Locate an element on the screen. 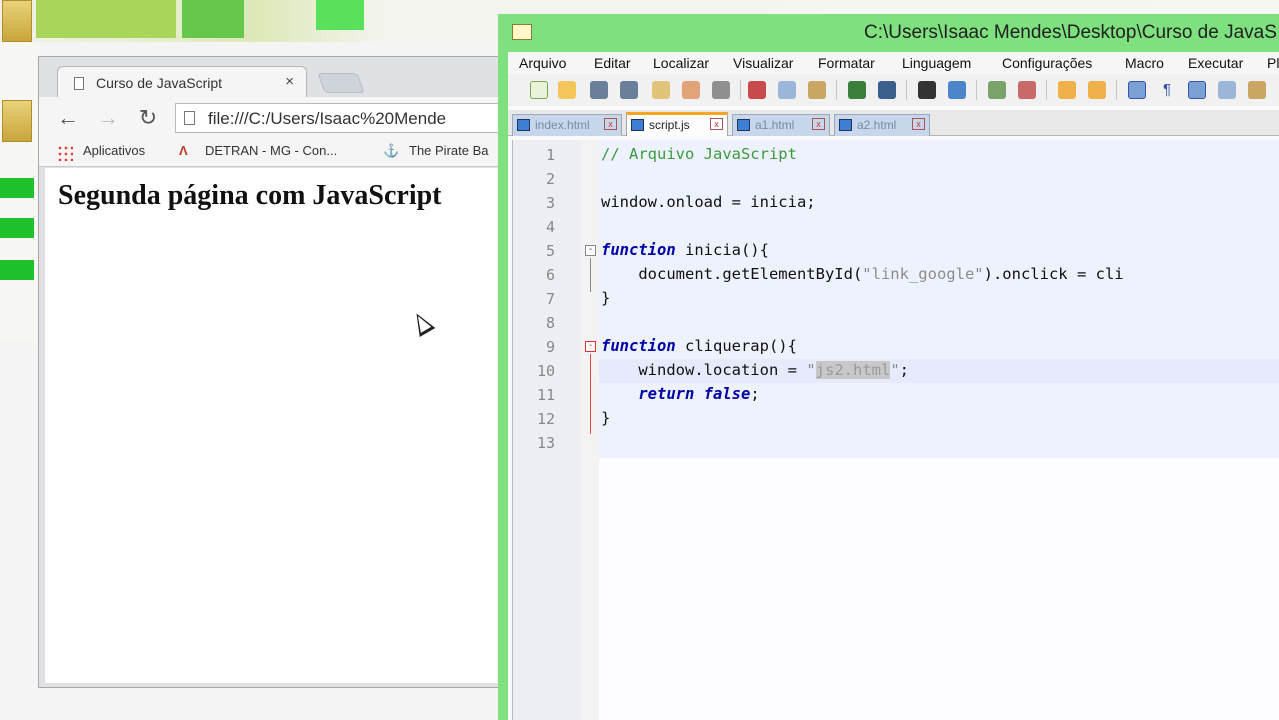 The image size is (1279, 720). address-text: file:///C:/Users/Isaac%20Mende is located at coordinates (327, 118).